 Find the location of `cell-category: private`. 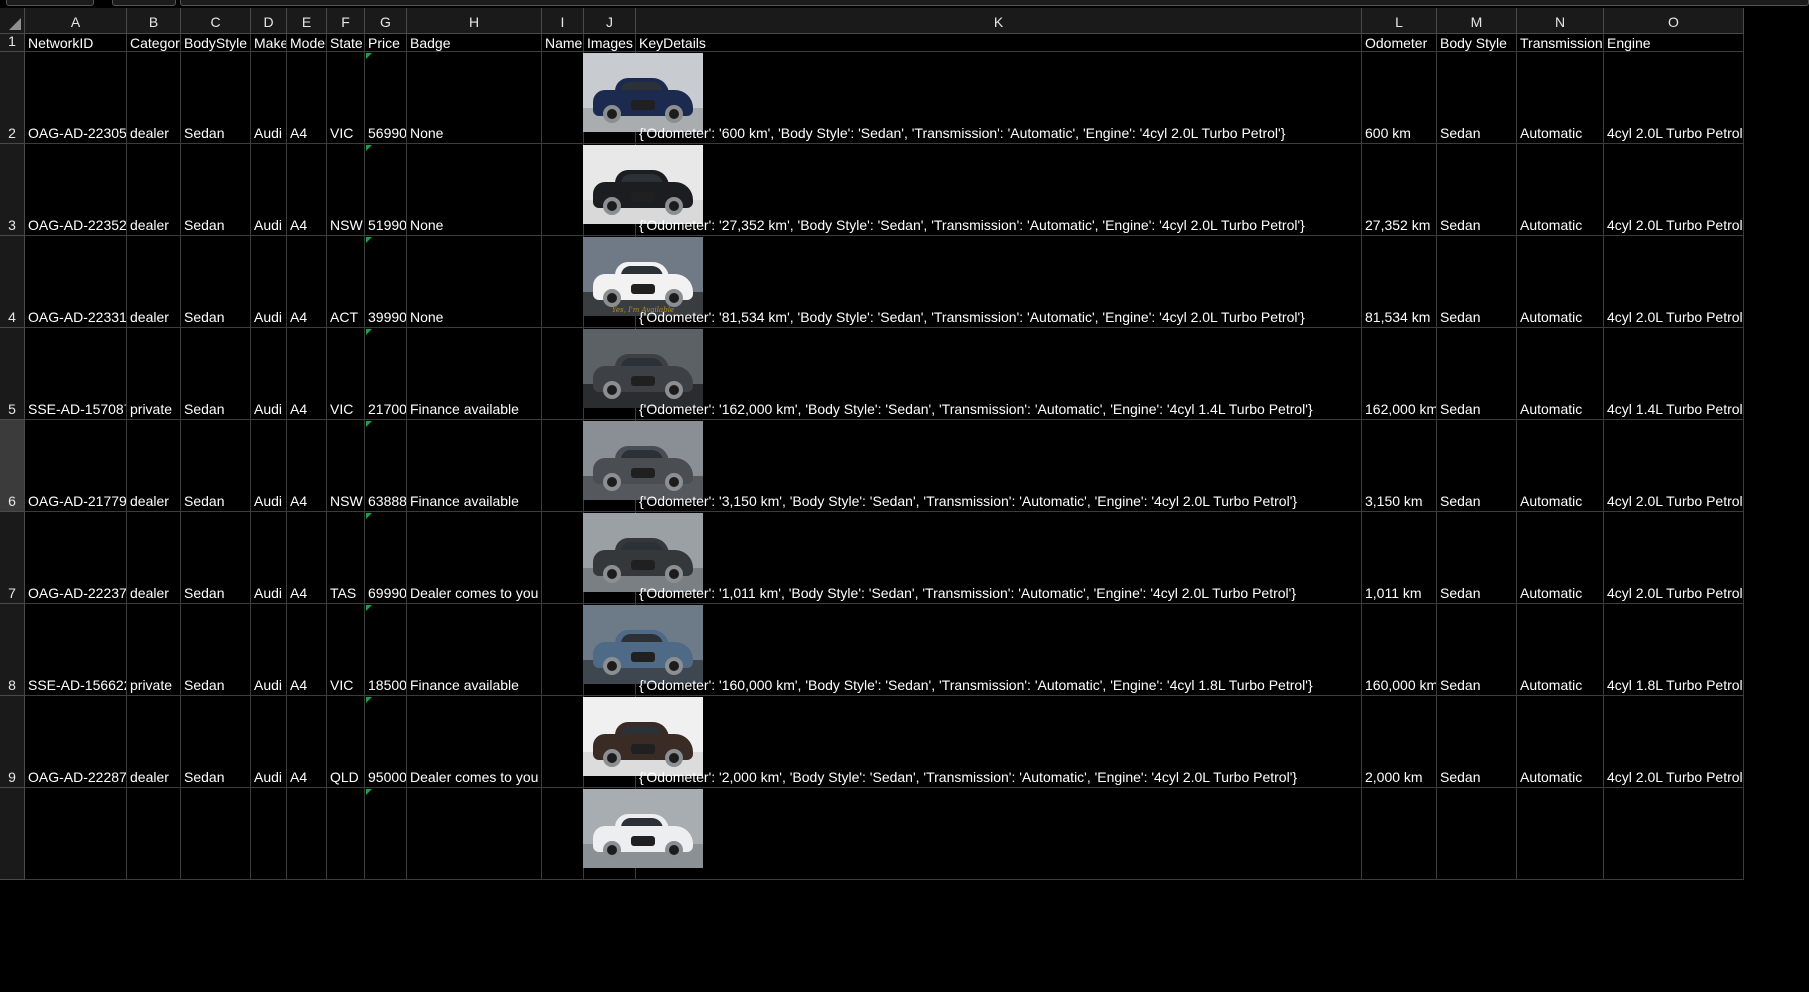

cell-category: private is located at coordinates (154, 650).